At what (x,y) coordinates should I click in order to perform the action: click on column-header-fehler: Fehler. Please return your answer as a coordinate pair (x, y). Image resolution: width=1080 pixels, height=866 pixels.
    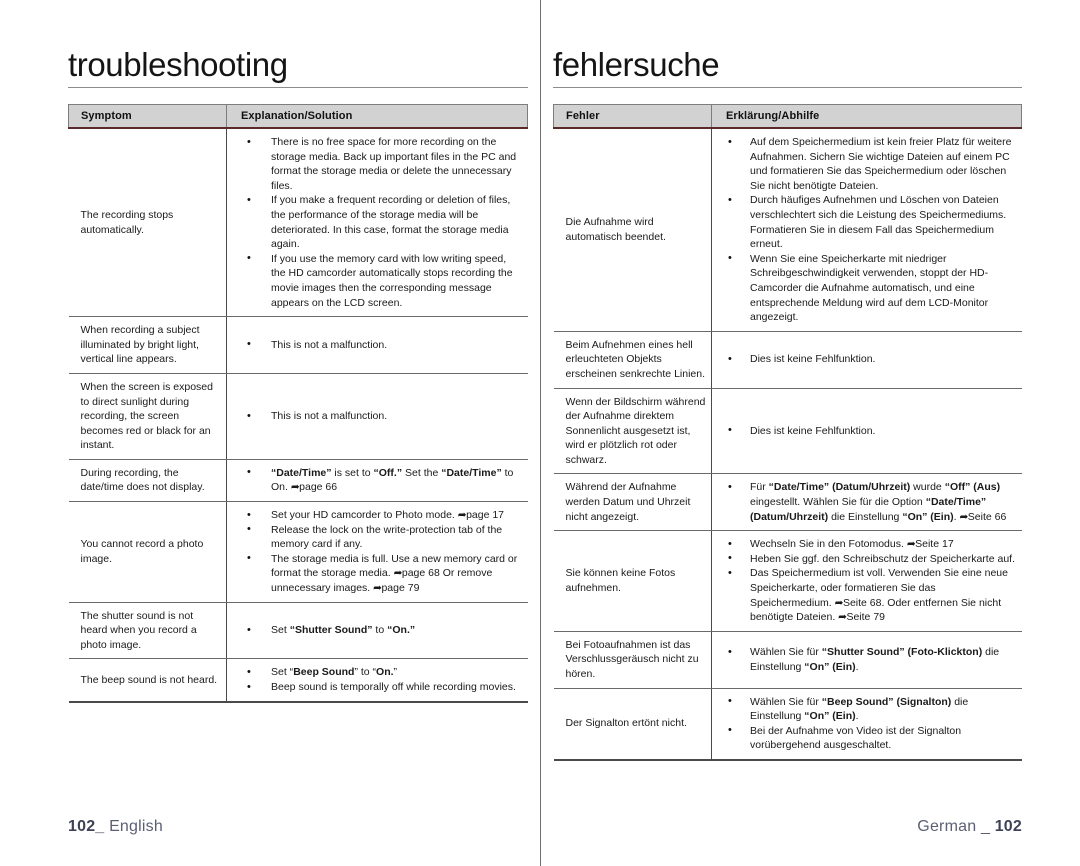
    Looking at the image, I should click on (632, 116).